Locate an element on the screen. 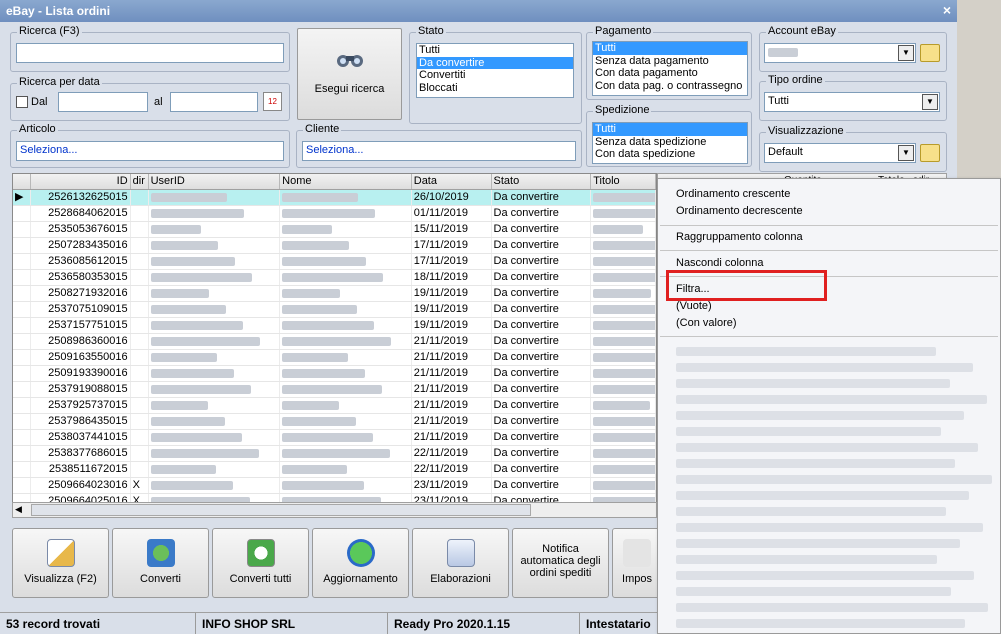  menu-sort-asc: Ordinamento crescente is located at coordinates (733, 194).